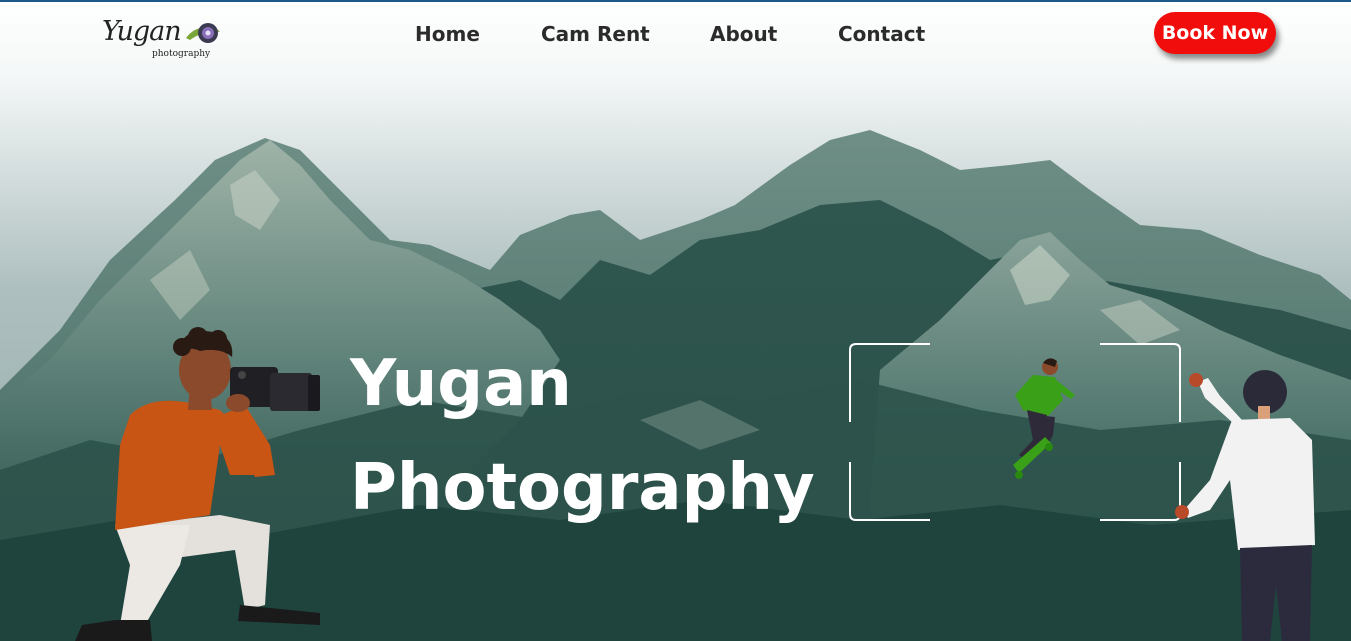 This screenshot has height=641, width=1351. I want to click on logo-subtext: photography, so click(181, 54).